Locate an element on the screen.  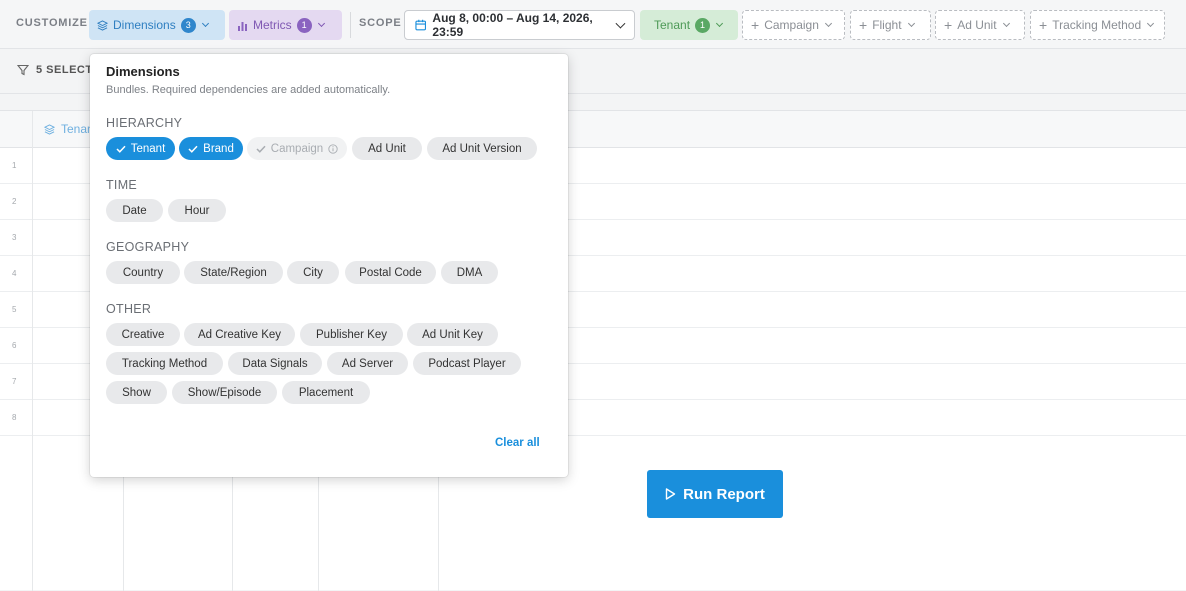
chip-ad-unit: Ad Unit is located at coordinates (387, 148).